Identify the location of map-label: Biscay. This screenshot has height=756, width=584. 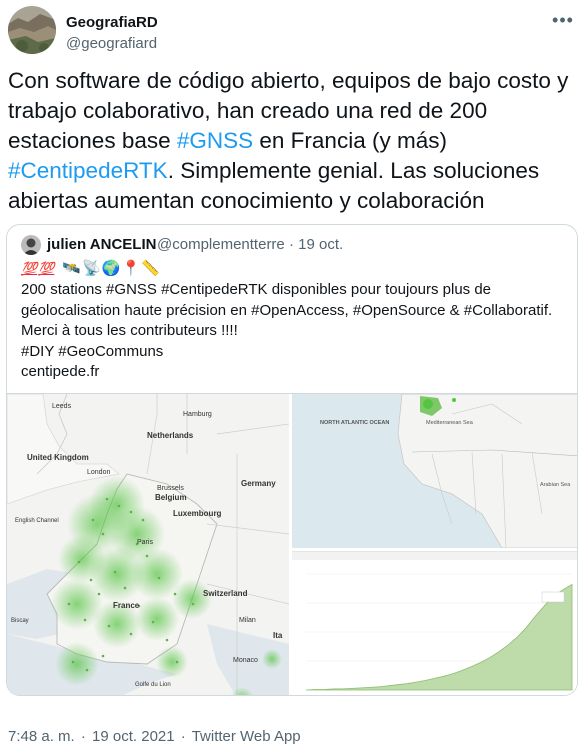
(20, 621).